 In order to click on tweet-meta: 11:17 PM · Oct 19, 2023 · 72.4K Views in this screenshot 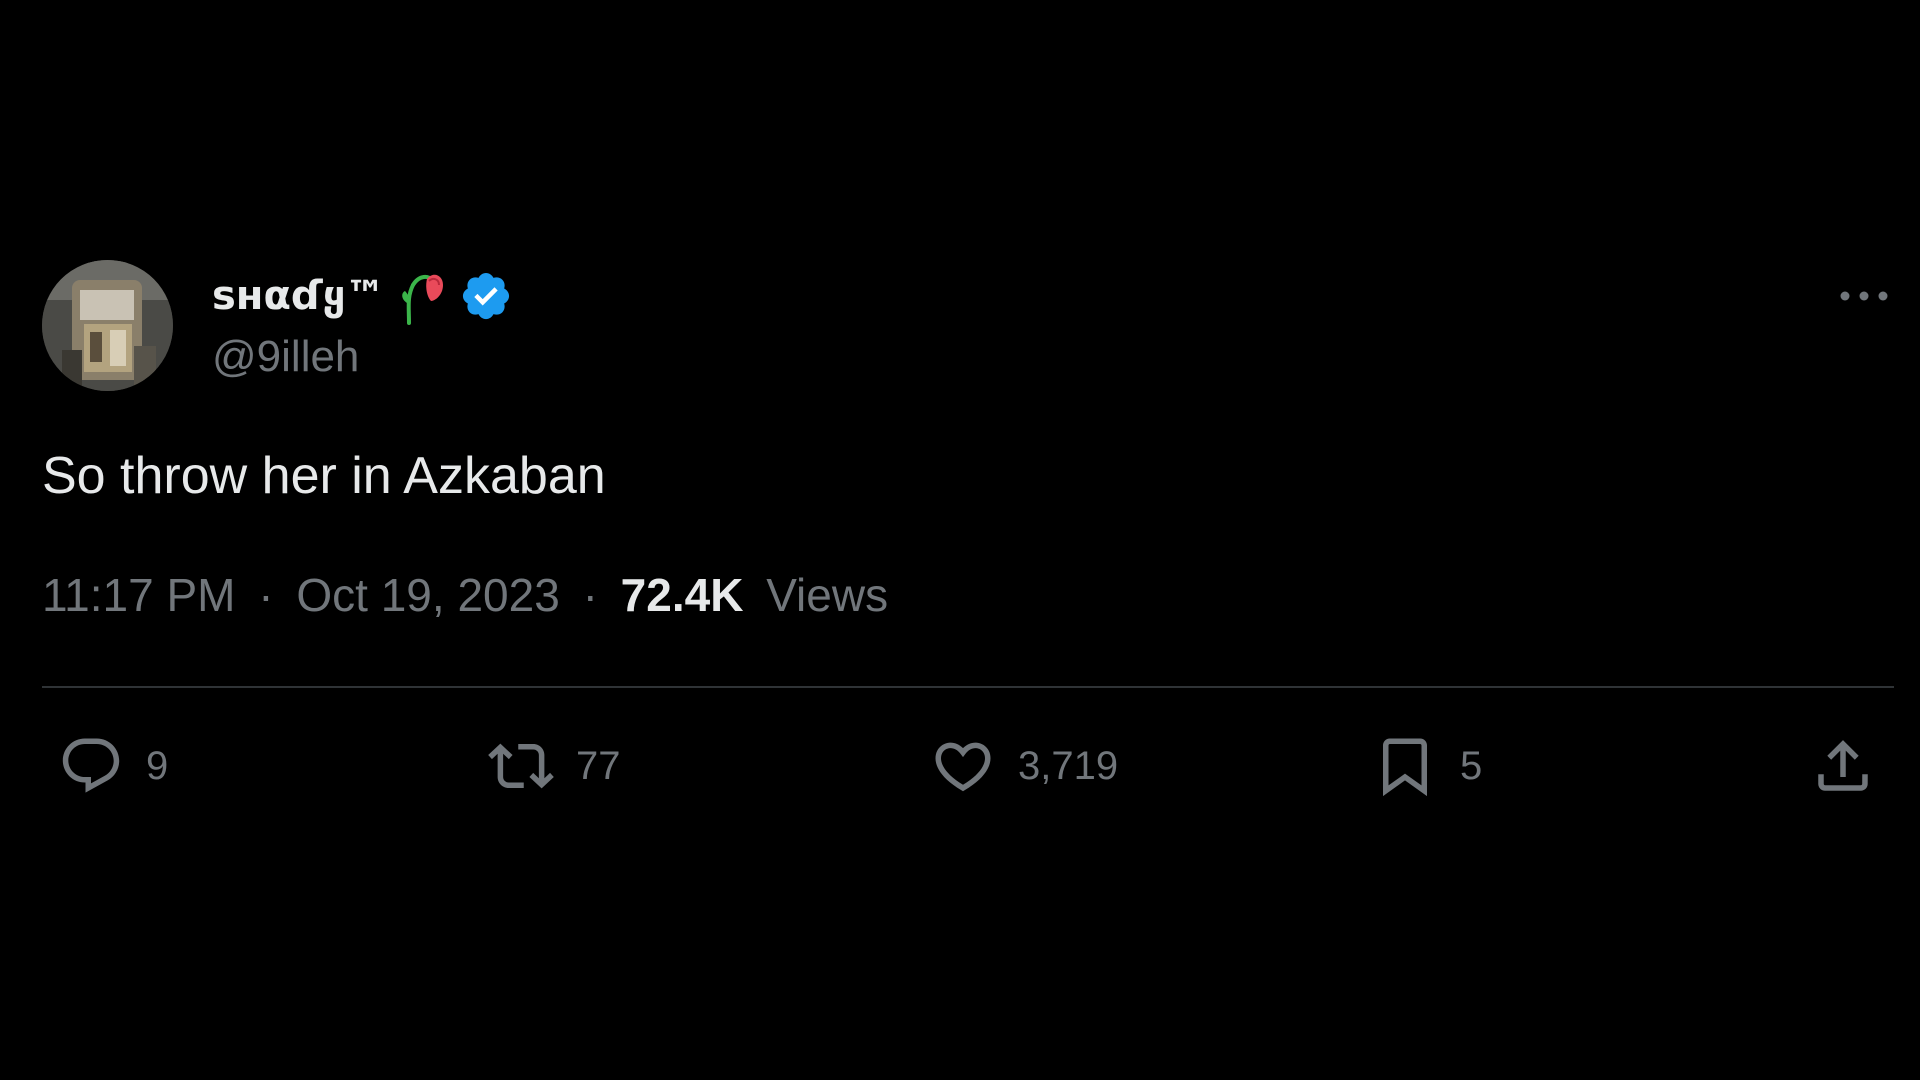, I will do `click(465, 595)`.